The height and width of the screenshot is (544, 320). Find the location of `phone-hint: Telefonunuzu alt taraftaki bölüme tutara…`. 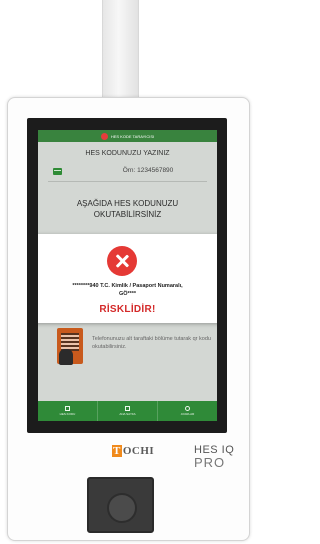

phone-hint: Telefonunuzu alt taraftaki bölüme tutara… is located at coordinates (151, 343).